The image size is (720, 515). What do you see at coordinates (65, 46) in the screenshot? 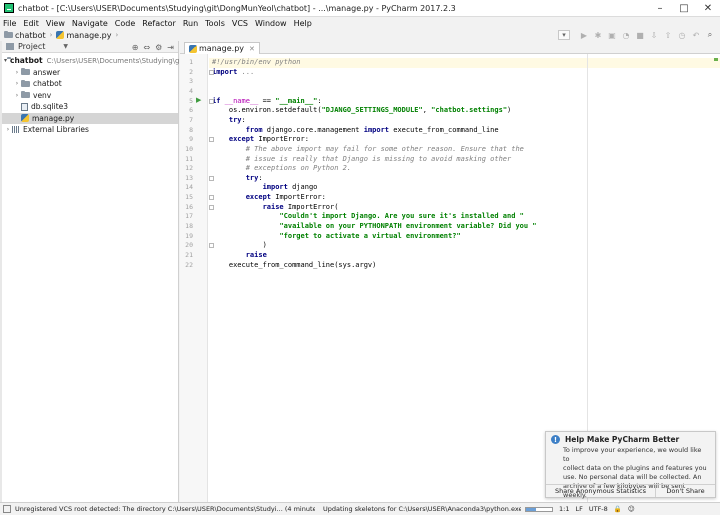
I see `chevron-down-icon: ▼` at bounding box center [65, 46].